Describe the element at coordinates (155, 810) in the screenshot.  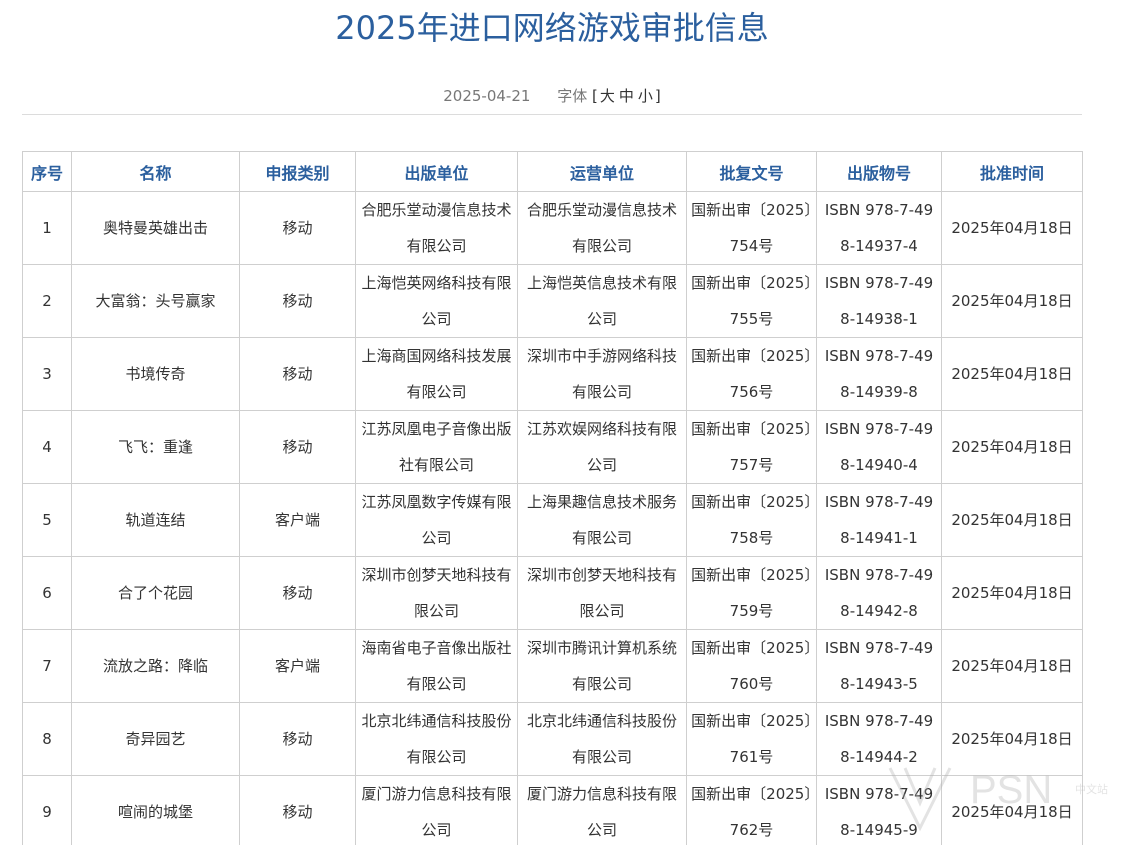
I see `table-cell-name: 喧闹的城堡` at that location.